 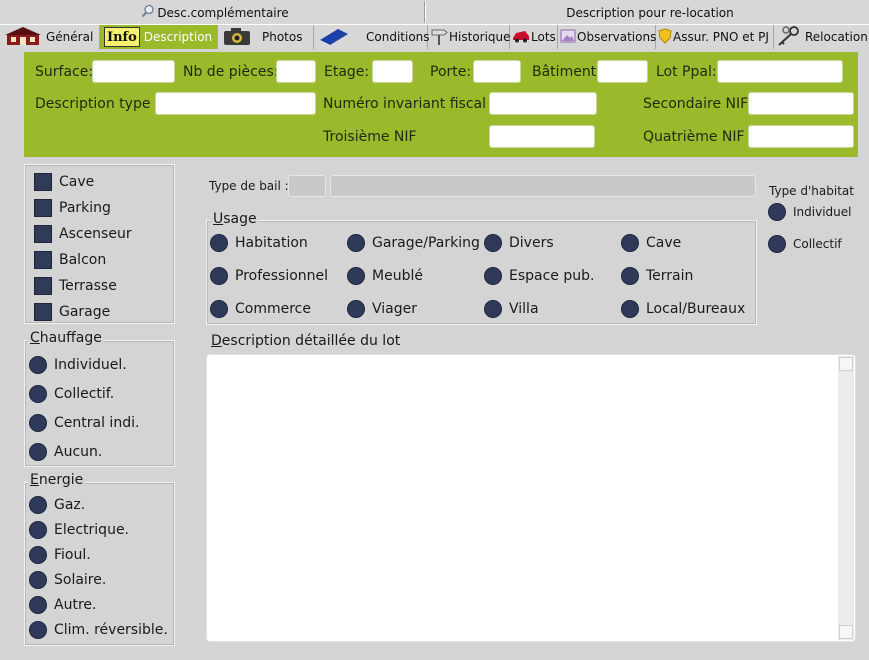 I want to click on usage-espace-pub-radio, so click(x=493, y=276).